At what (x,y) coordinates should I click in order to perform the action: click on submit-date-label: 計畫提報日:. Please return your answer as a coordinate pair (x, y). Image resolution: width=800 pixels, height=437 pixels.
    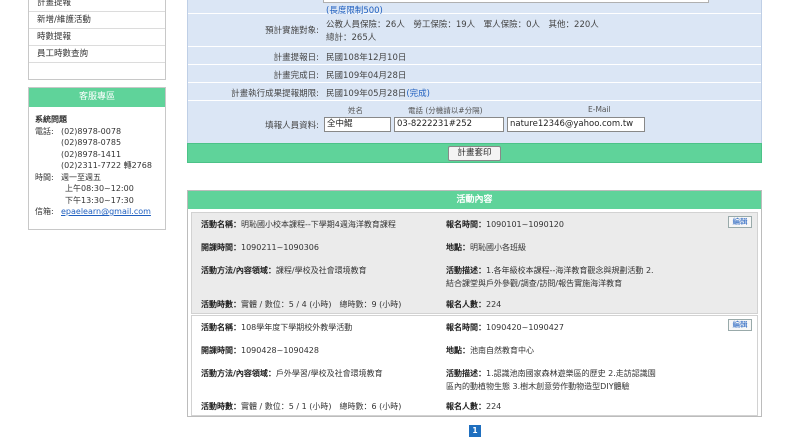
    Looking at the image, I should click on (296, 58).